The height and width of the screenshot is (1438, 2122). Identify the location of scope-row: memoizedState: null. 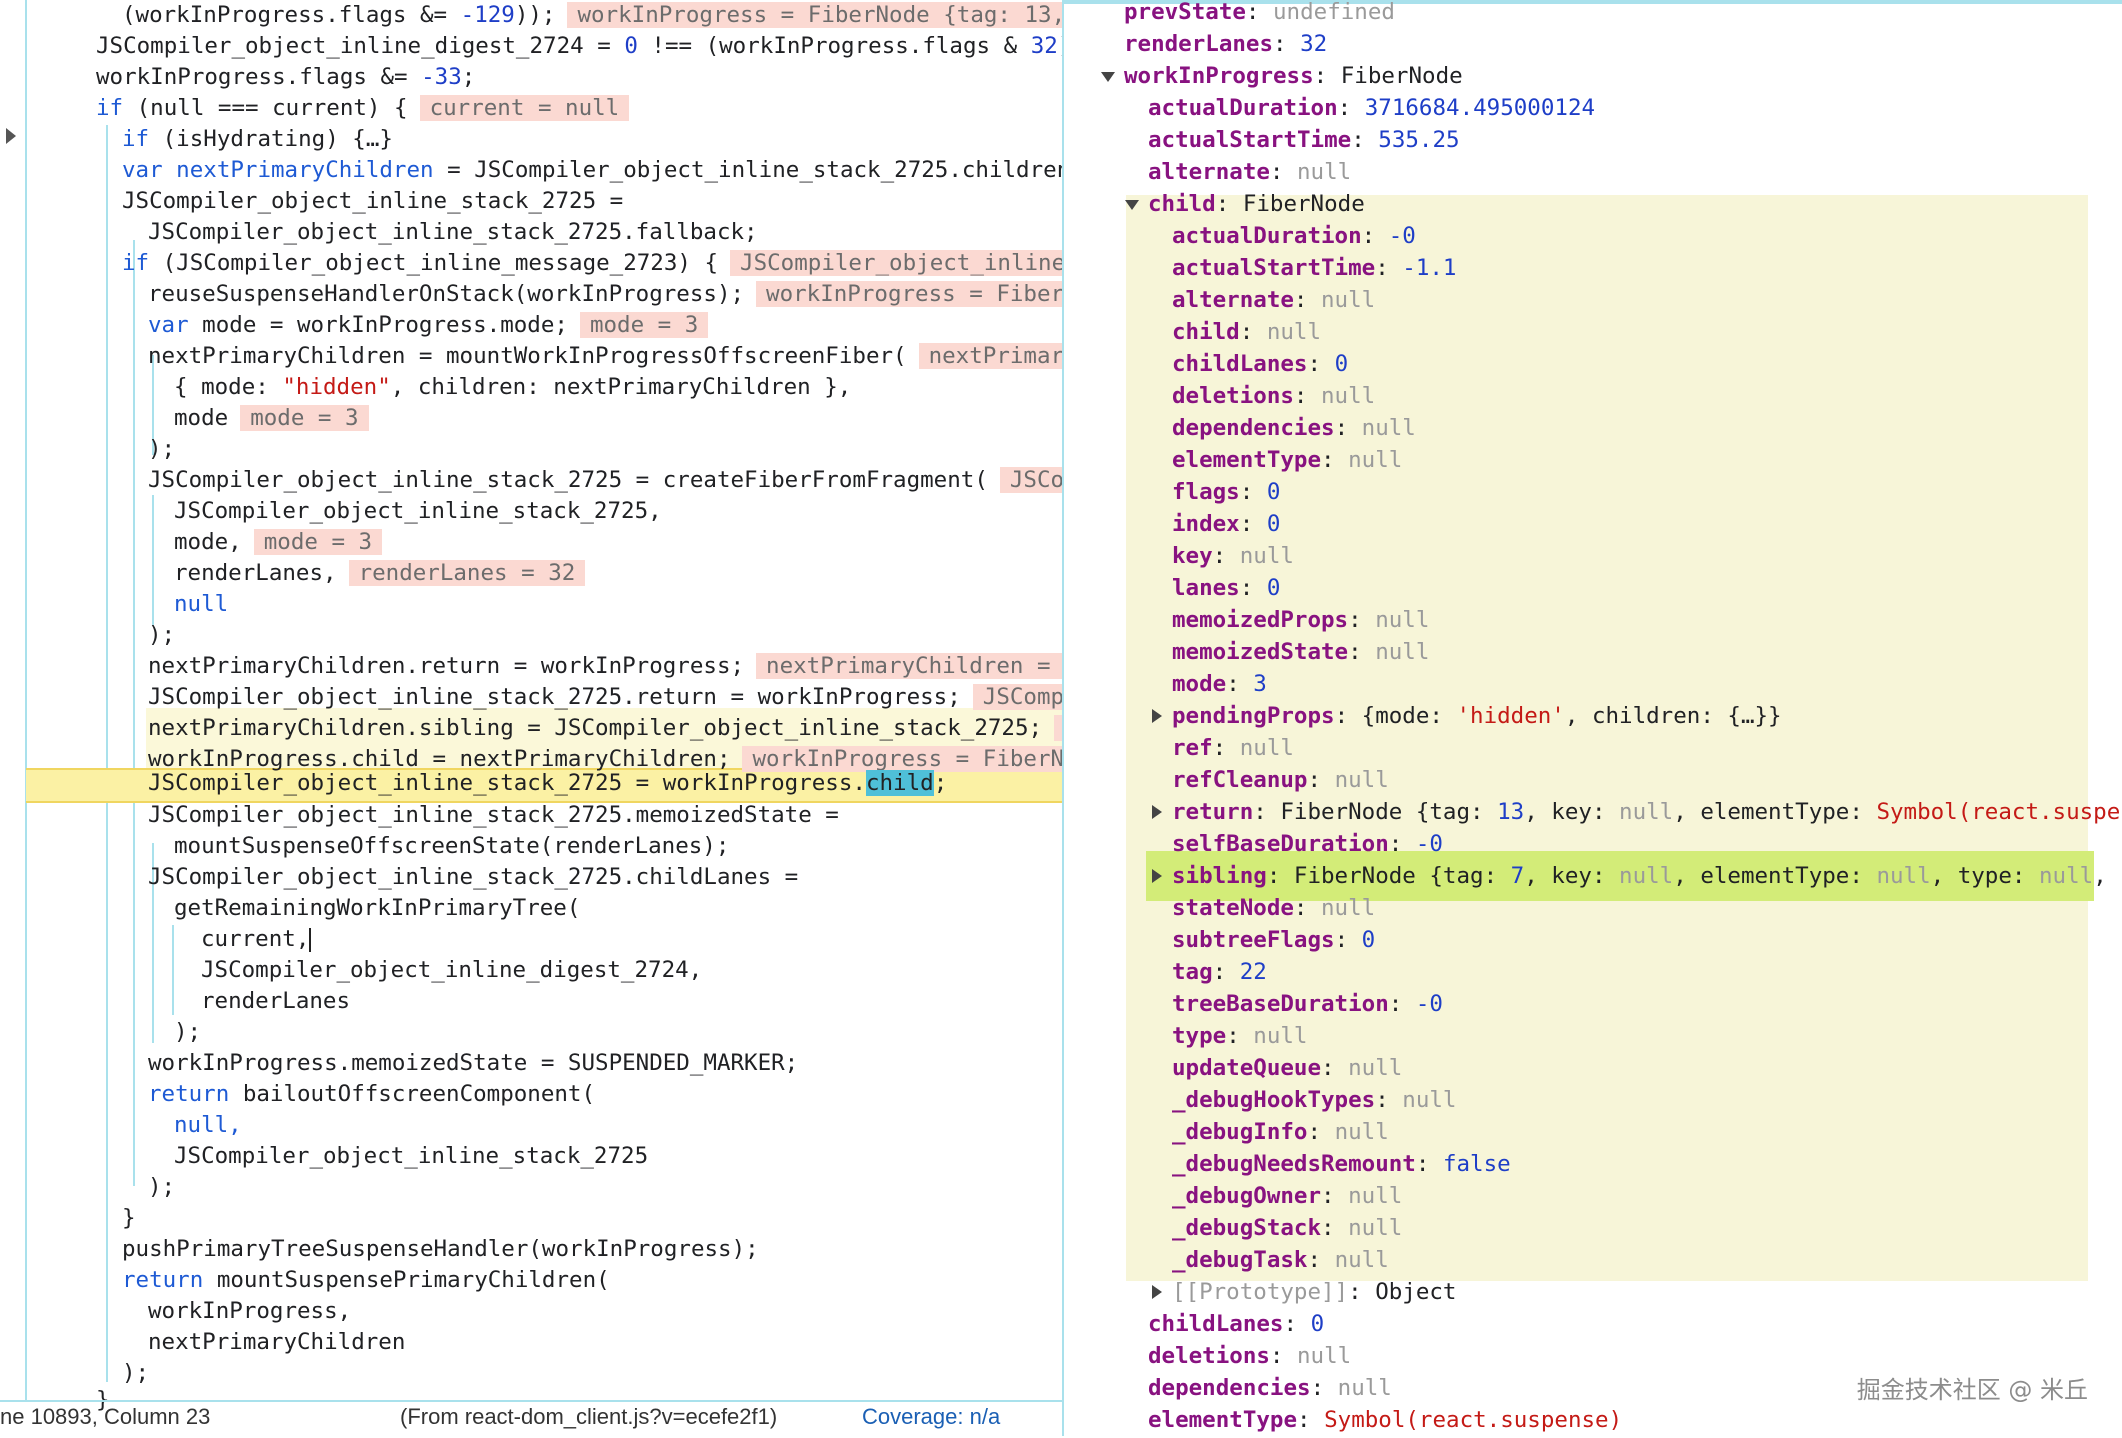
(1300, 652).